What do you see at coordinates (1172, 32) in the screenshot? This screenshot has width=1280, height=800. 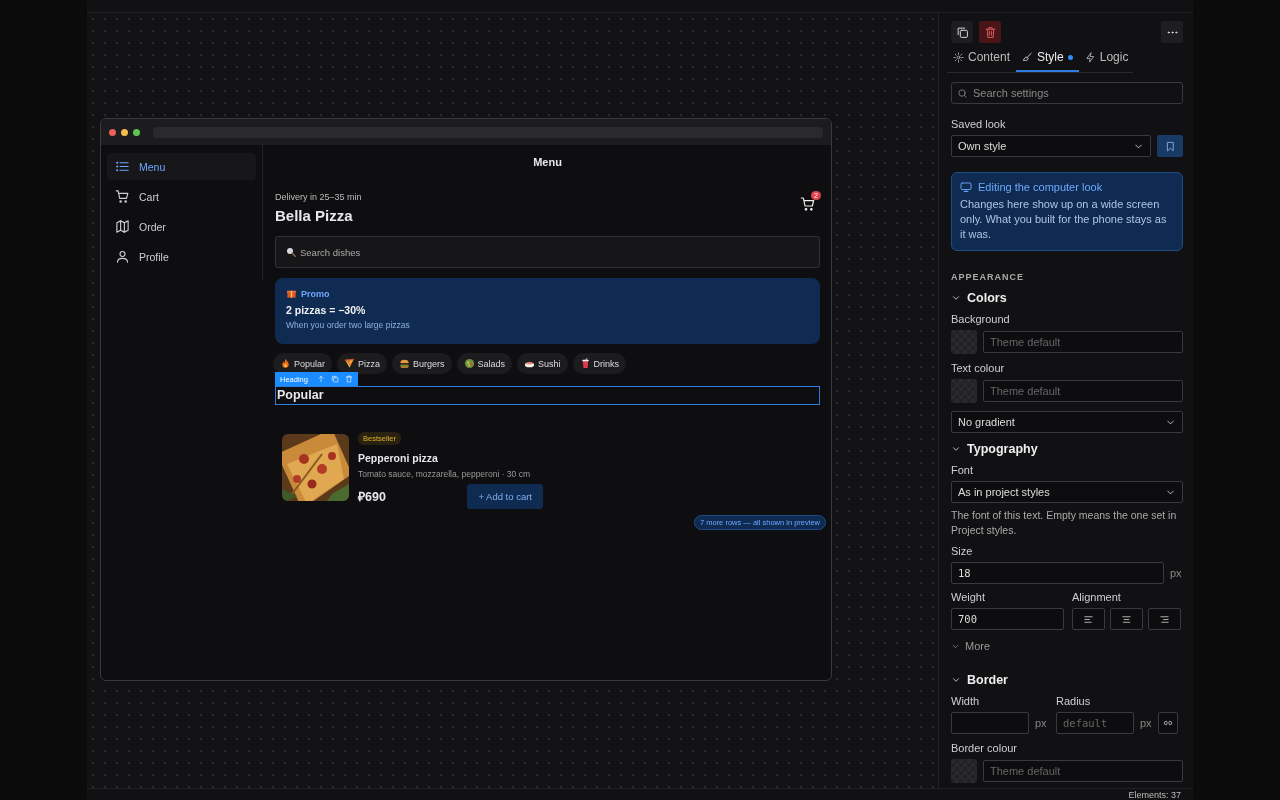 I see `more-button` at bounding box center [1172, 32].